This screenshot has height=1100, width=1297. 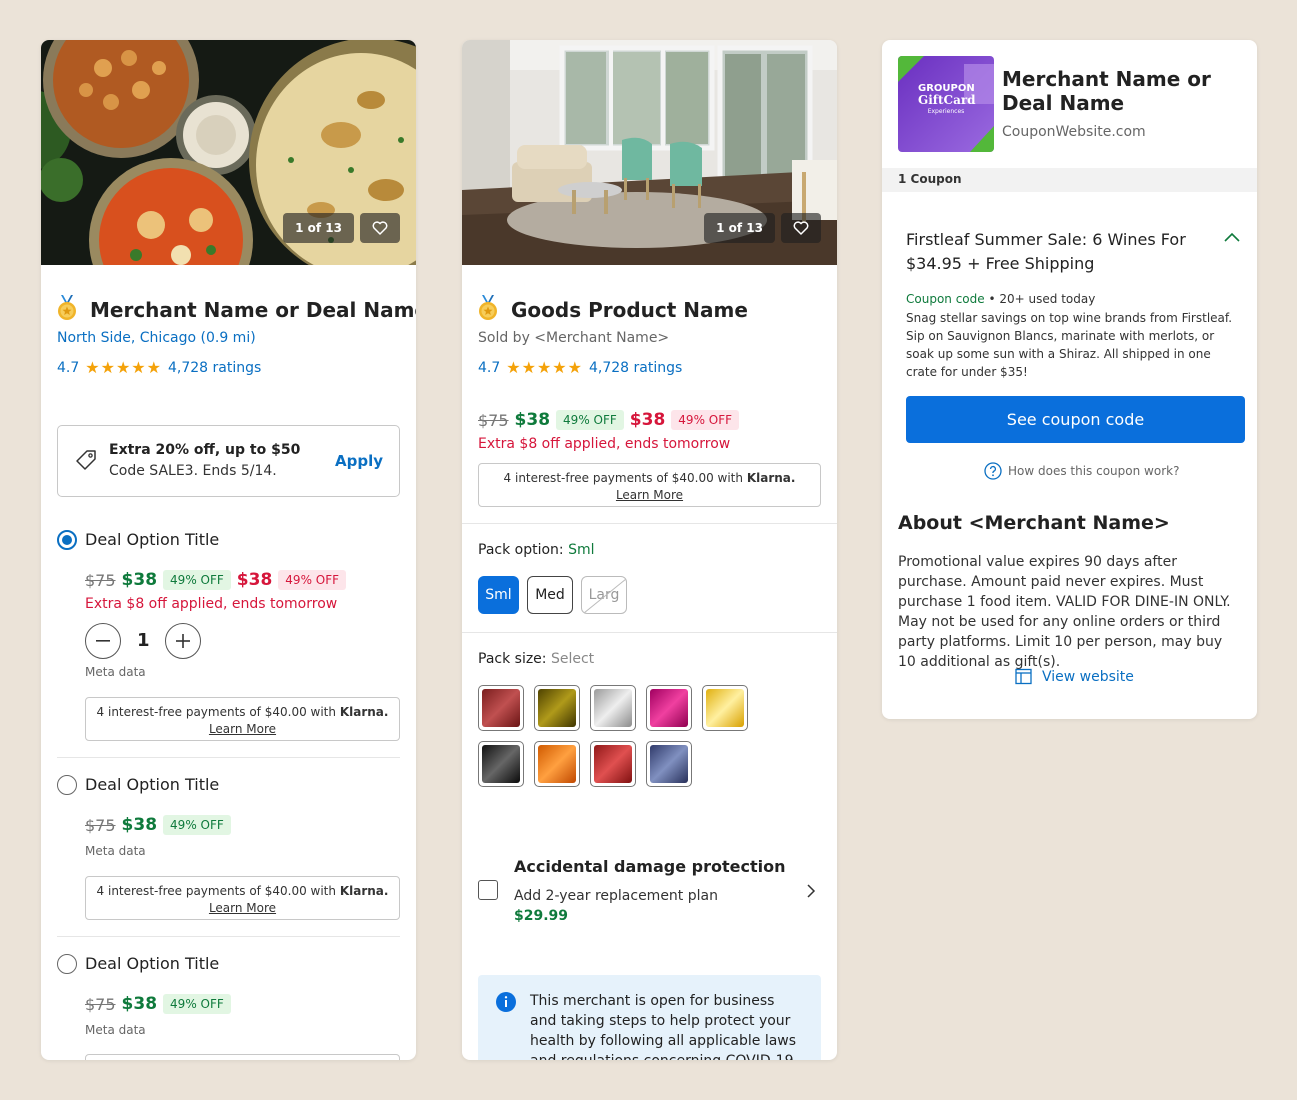 I want to click on swatch-red, so click(x=613, y=764).